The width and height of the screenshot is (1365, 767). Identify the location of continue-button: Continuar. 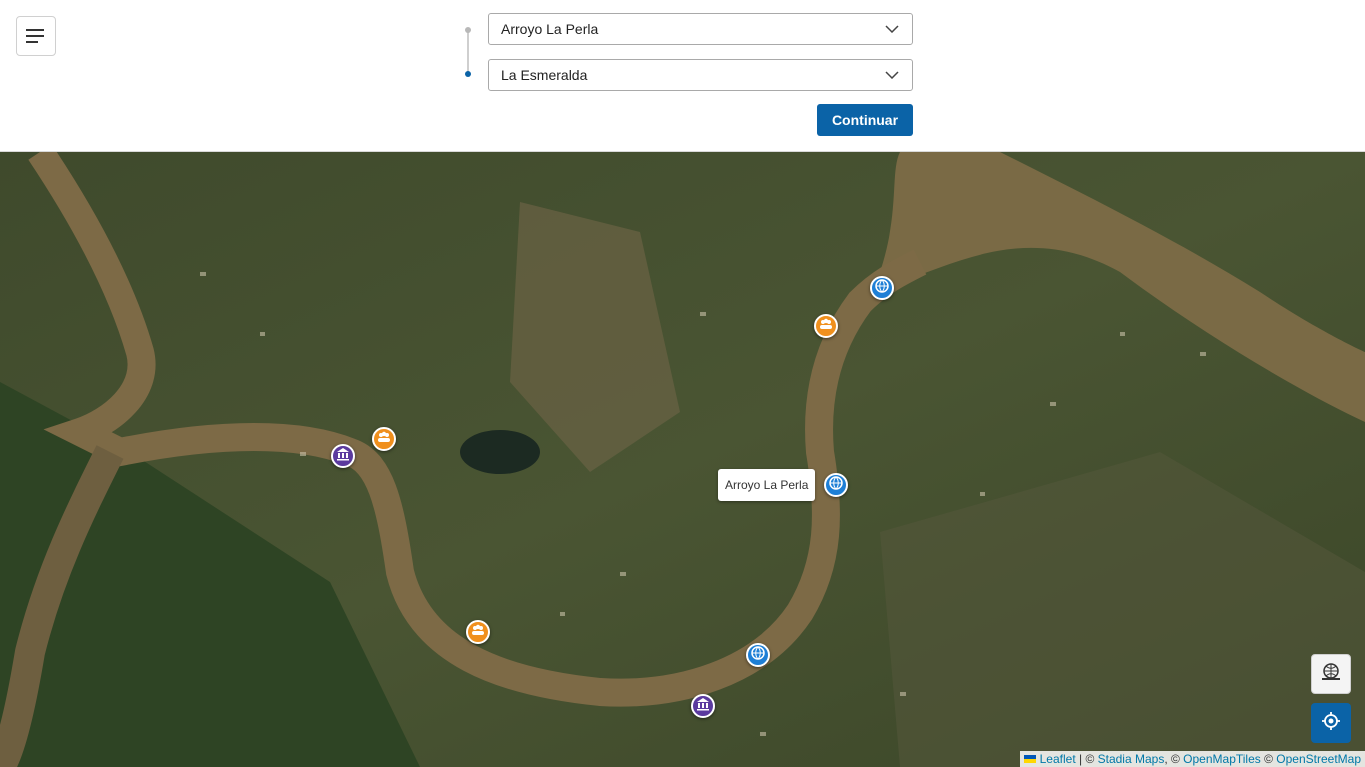
(865, 120).